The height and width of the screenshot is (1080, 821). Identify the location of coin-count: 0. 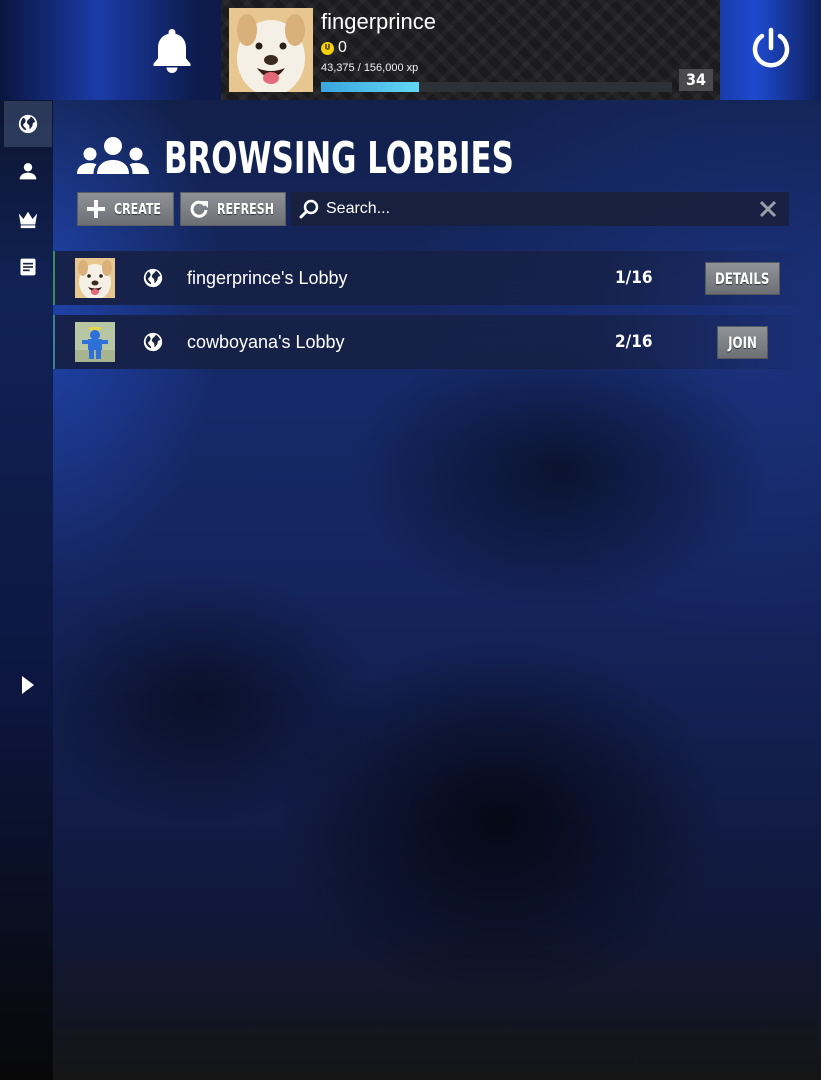
(342, 47).